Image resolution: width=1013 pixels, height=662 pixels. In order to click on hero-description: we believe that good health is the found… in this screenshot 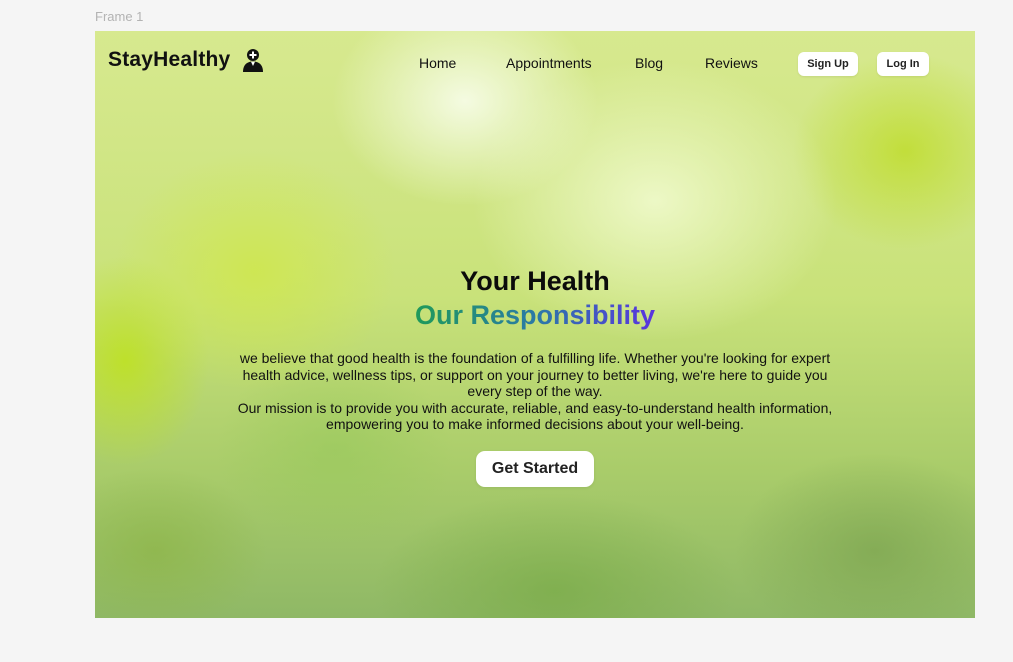, I will do `click(535, 391)`.